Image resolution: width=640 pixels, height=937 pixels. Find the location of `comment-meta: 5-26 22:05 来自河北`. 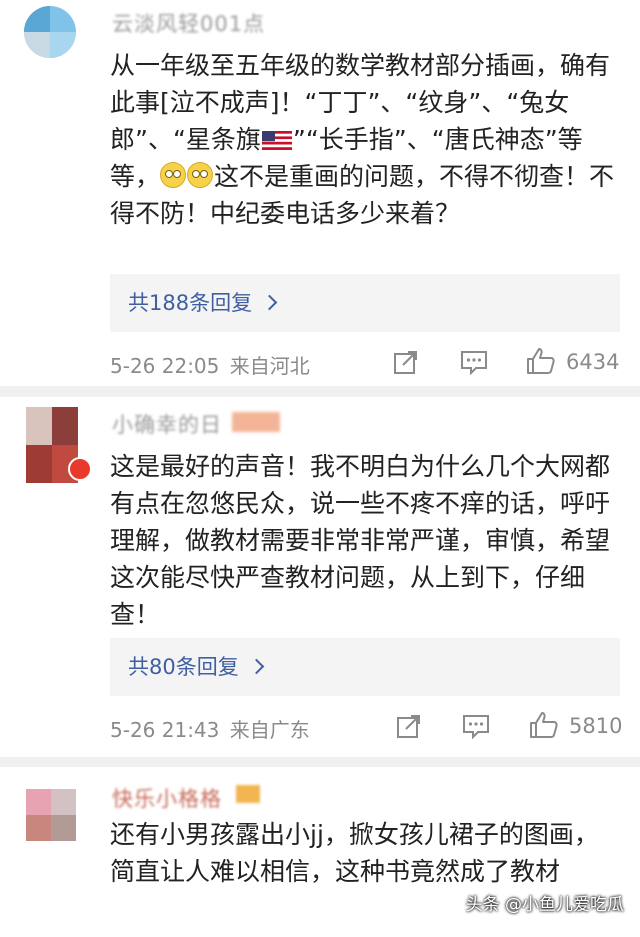

comment-meta: 5-26 22:05 来自河北 is located at coordinates (210, 364).